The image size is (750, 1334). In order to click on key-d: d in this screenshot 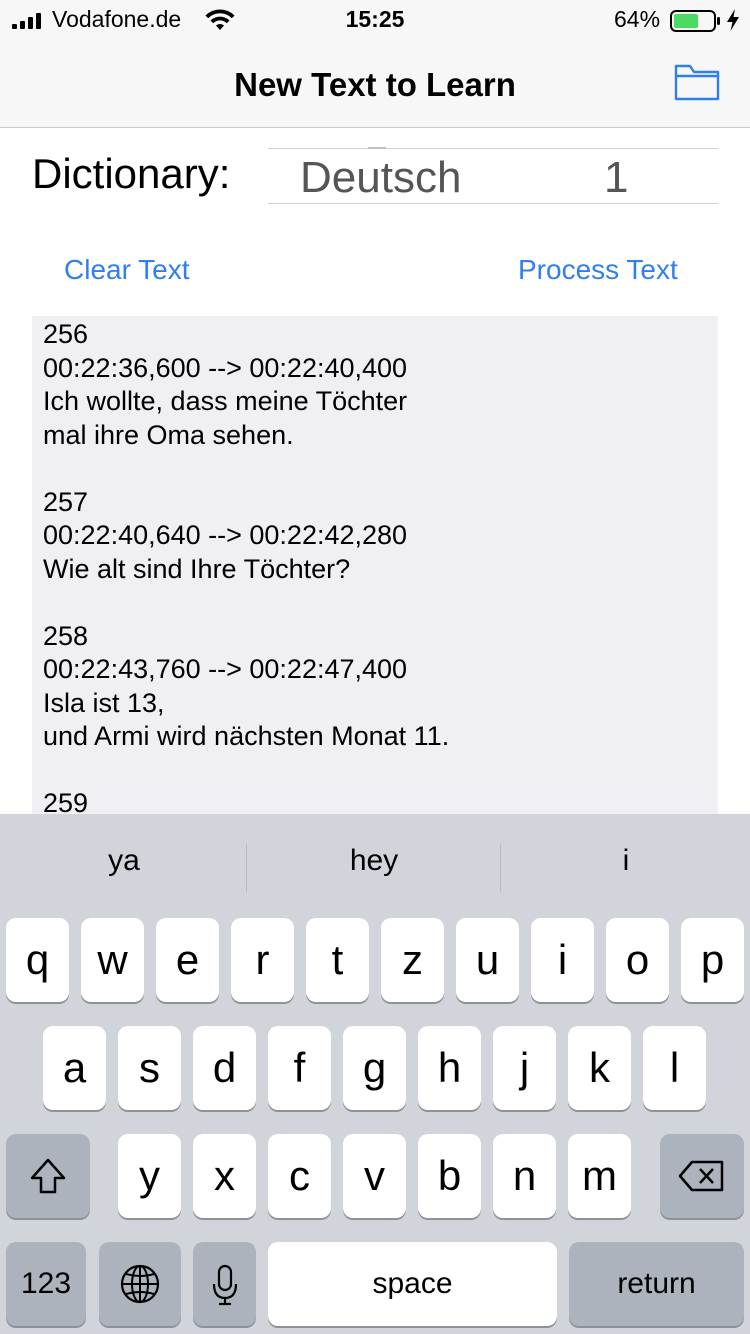, I will do `click(224, 1068)`.